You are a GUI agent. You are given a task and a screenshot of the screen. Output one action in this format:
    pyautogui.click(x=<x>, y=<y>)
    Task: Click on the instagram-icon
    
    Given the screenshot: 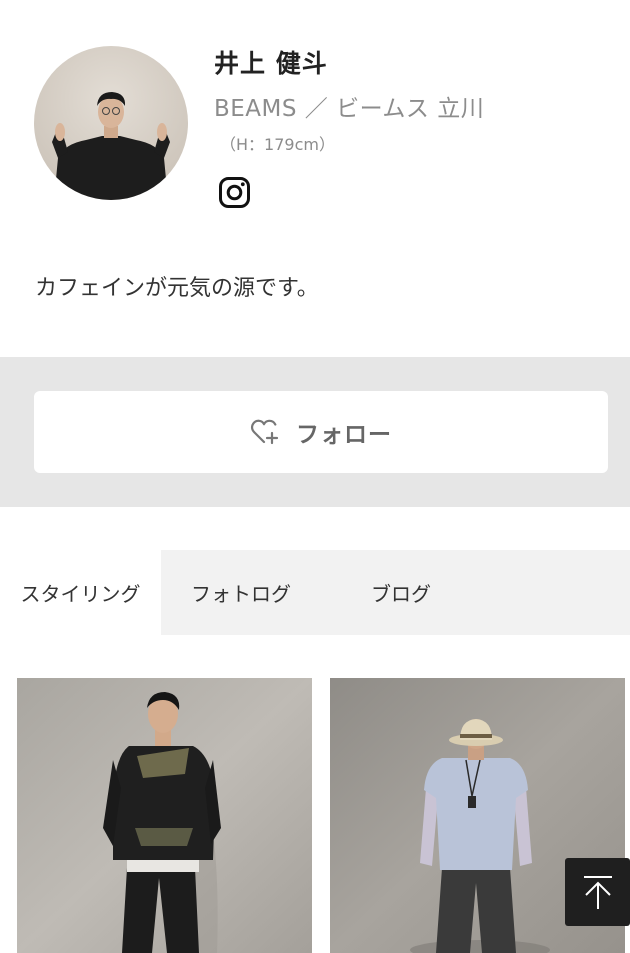 What is the action you would take?
    pyautogui.click(x=234, y=192)
    